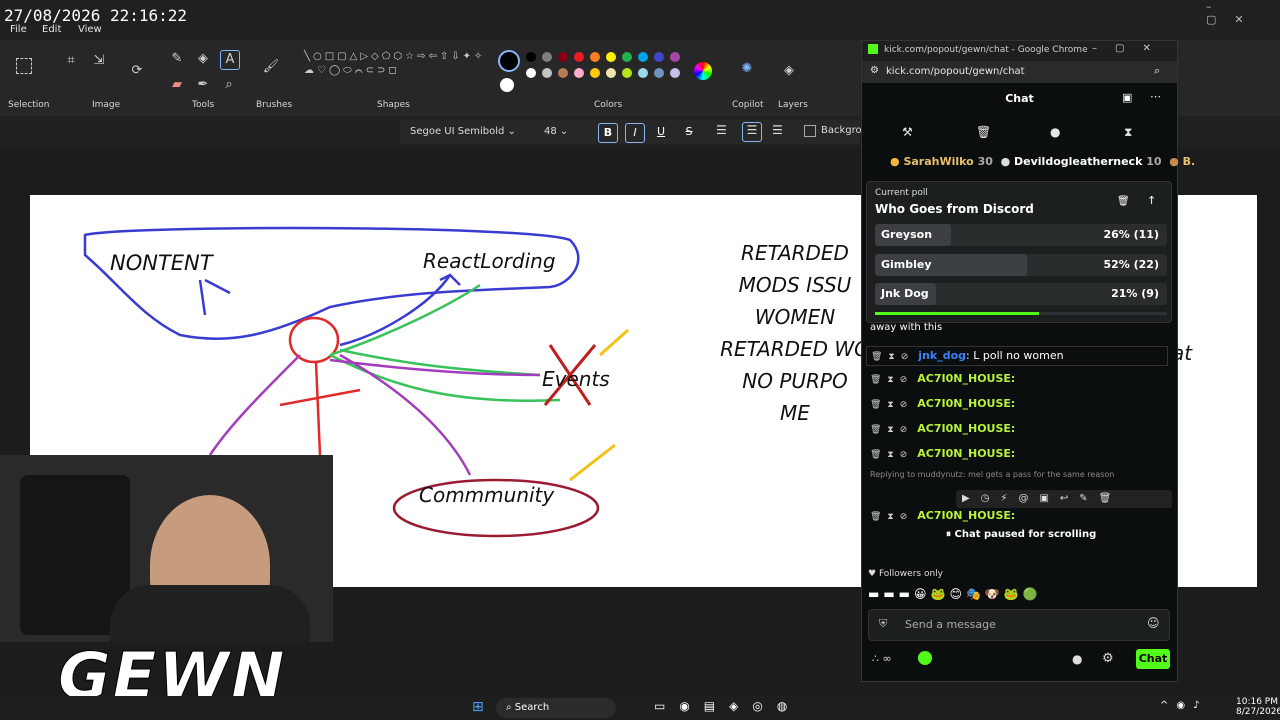 The height and width of the screenshot is (720, 1280). Describe the element at coordinates (608, 133) in the screenshot. I see `bold-button: B` at that location.